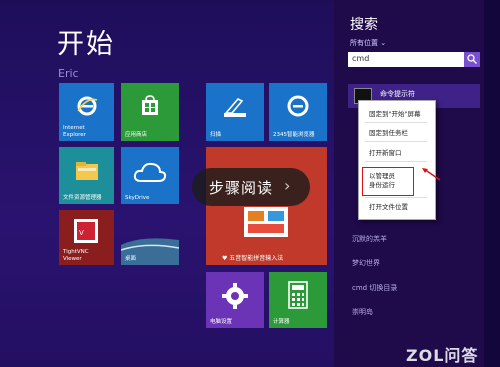  I want to click on search-result: 梦幻世界, so click(366, 263).